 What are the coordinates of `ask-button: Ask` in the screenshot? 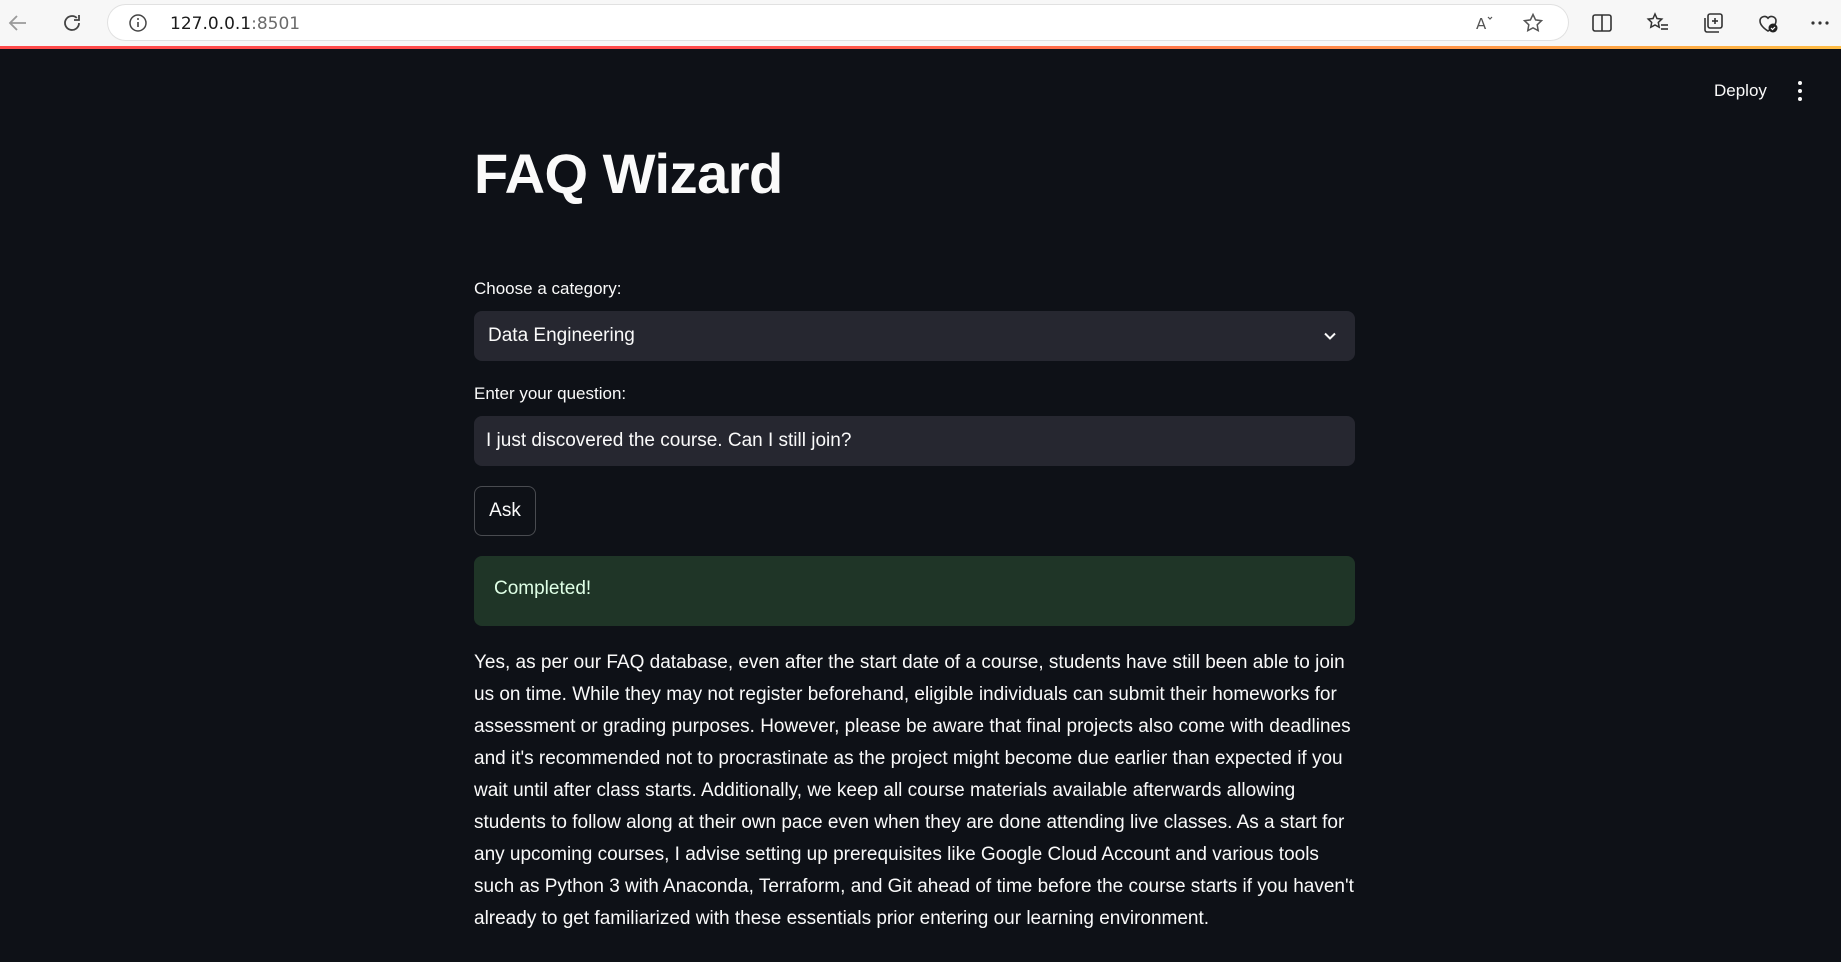 It's located at (505, 511).